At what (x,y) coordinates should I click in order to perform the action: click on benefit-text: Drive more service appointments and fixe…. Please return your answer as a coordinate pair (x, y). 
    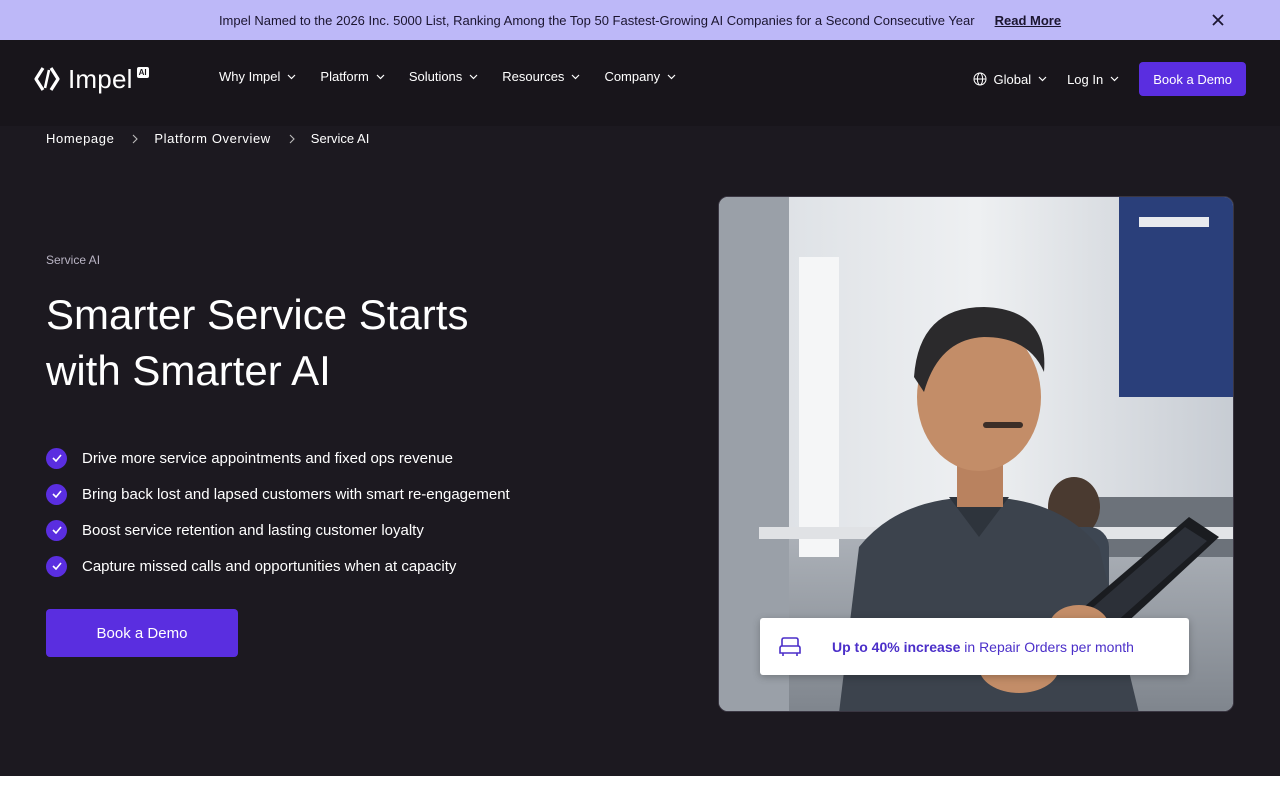
    Looking at the image, I should click on (268, 458).